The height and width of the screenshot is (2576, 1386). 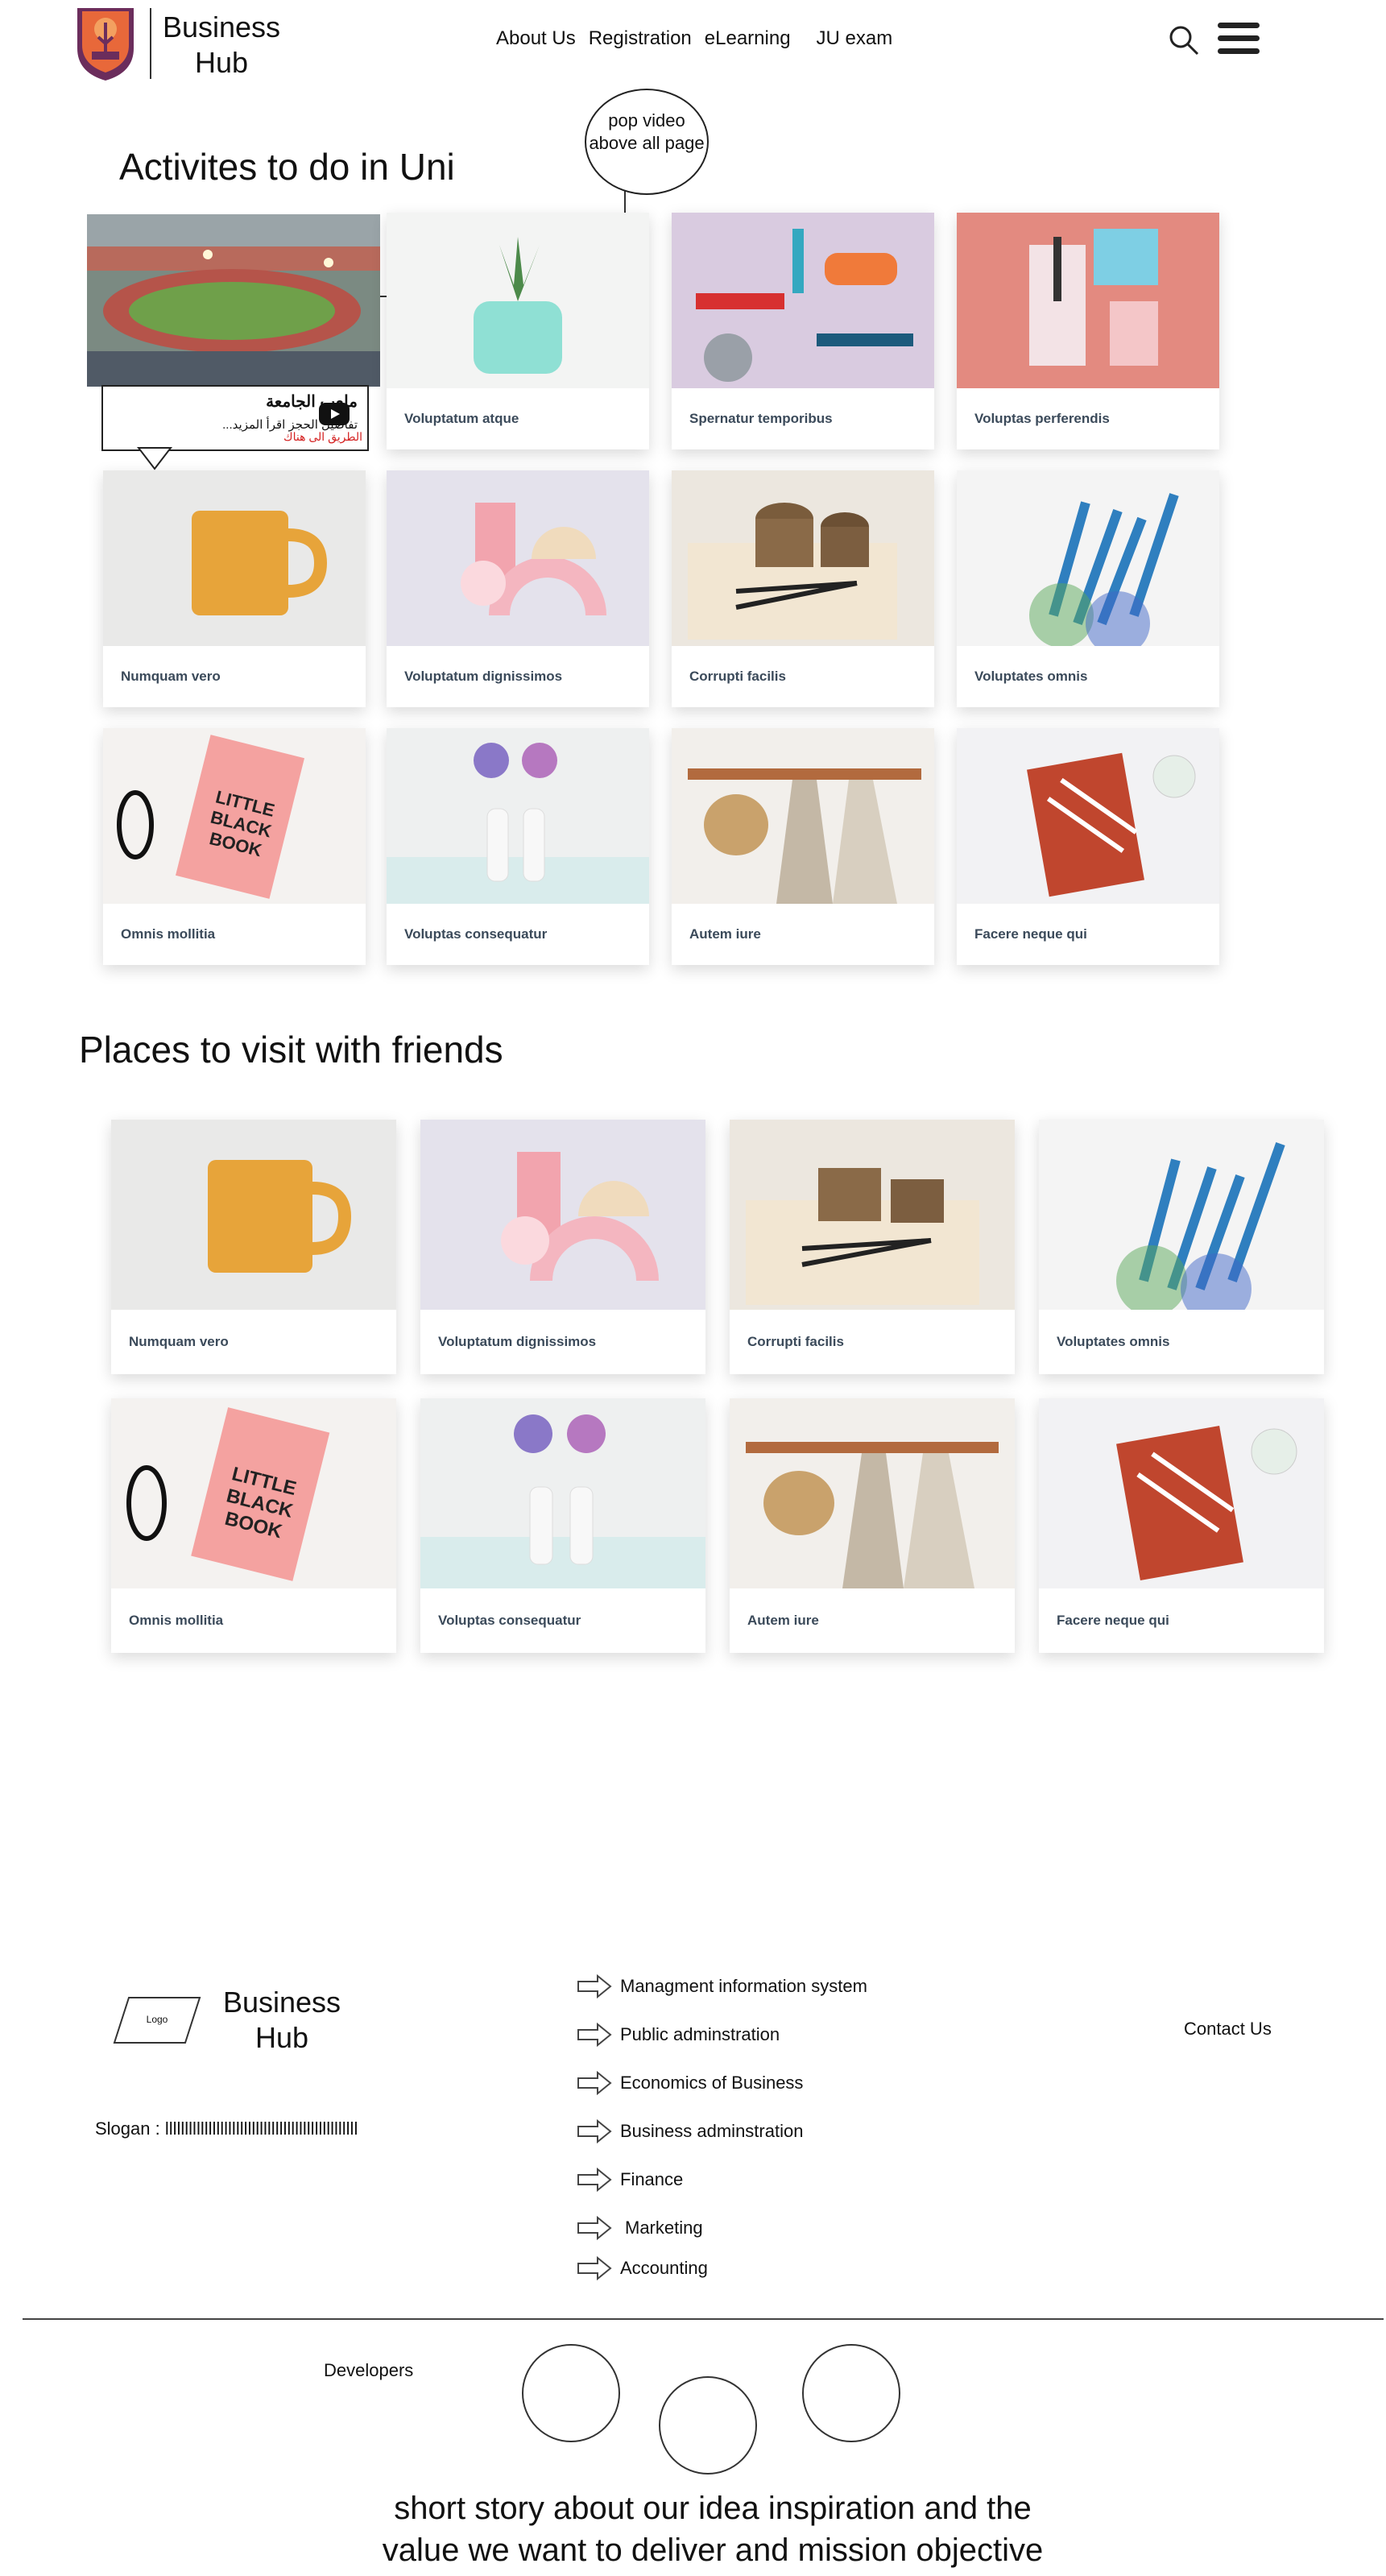 What do you see at coordinates (647, 131) in the screenshot?
I see `popup-note-text: pop video above all page` at bounding box center [647, 131].